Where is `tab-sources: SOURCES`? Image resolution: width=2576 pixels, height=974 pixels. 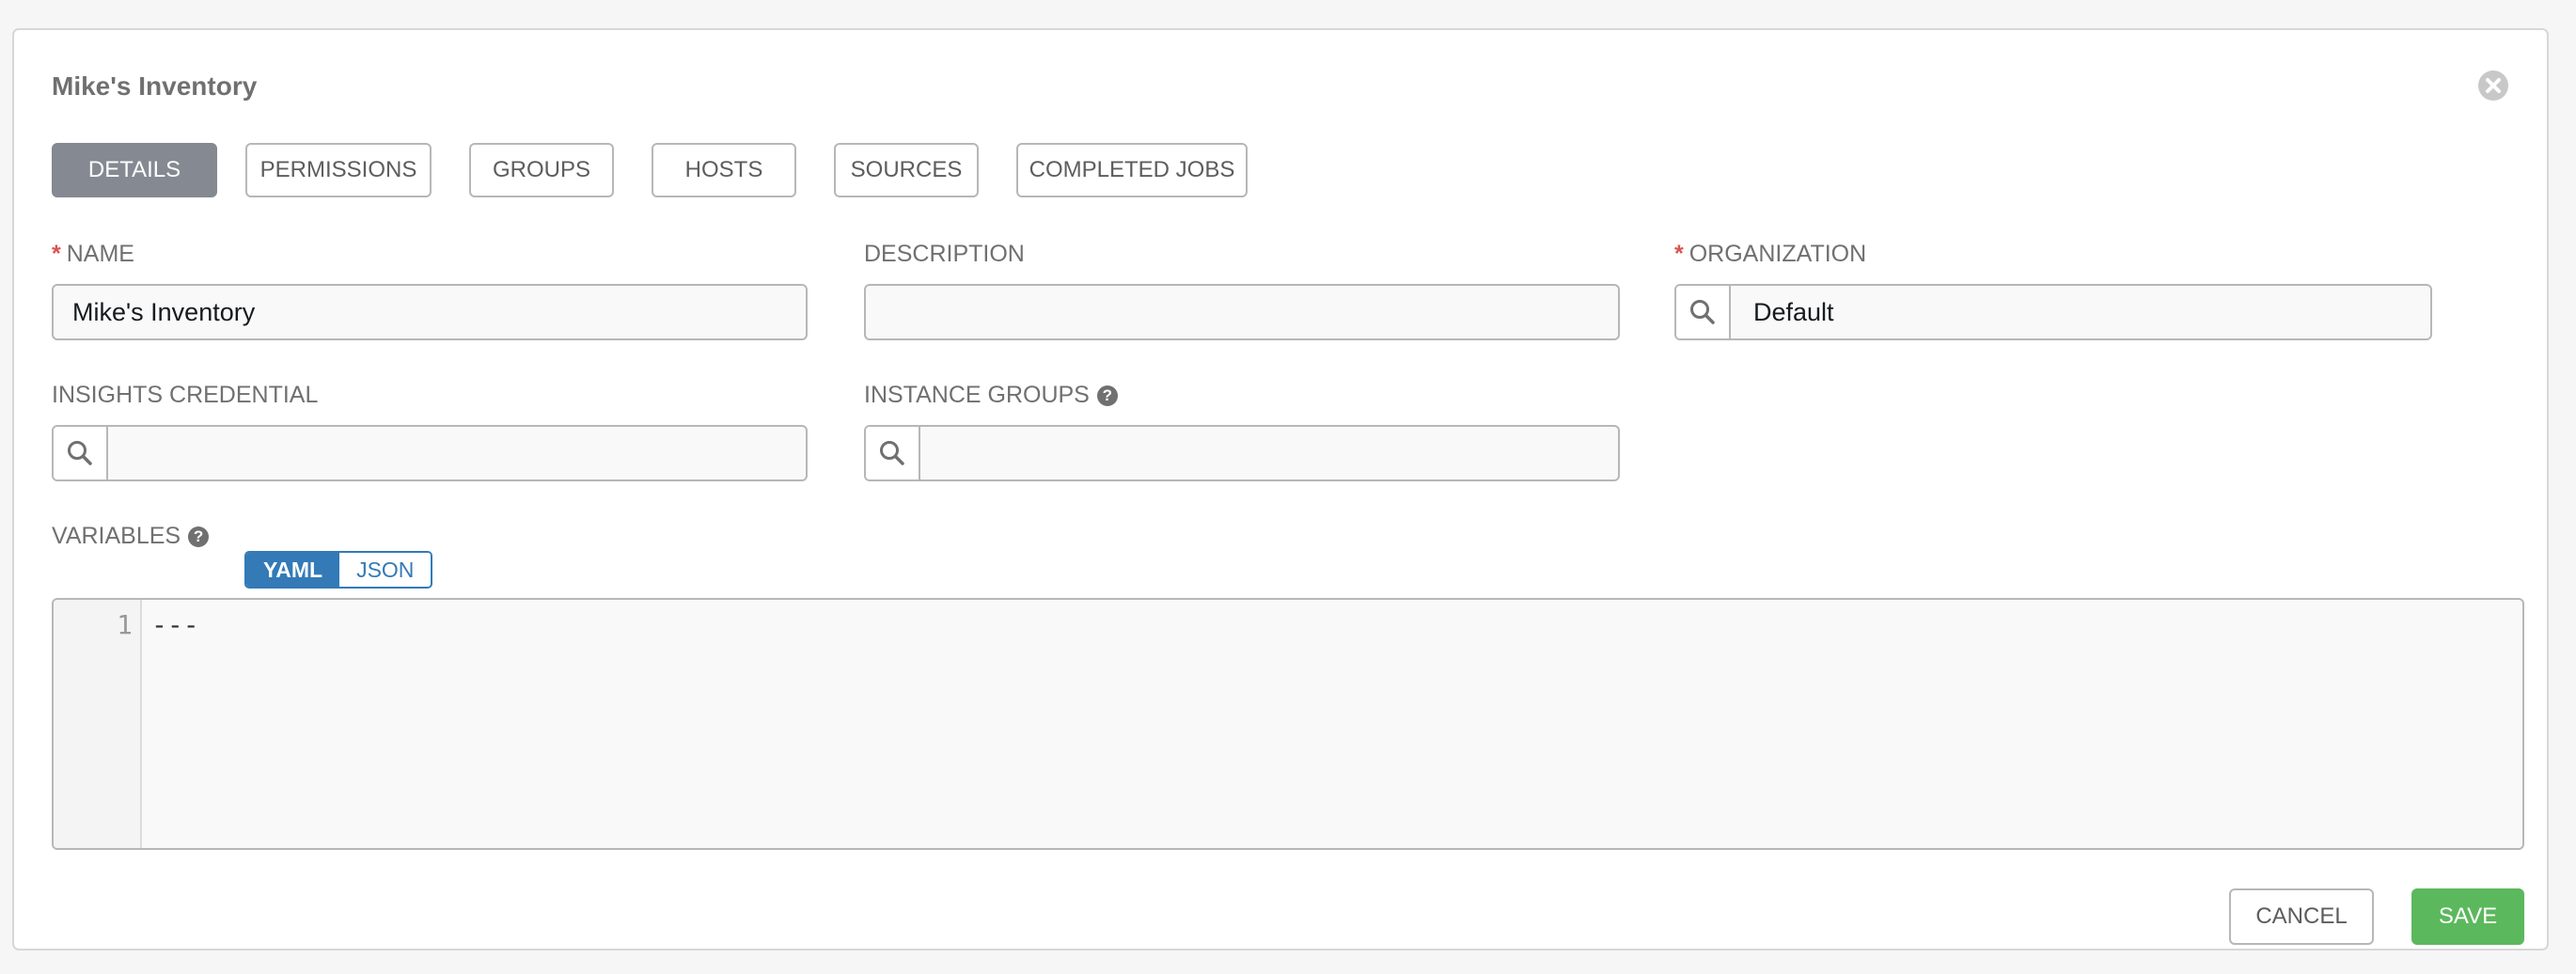
tab-sources: SOURCES is located at coordinates (907, 170).